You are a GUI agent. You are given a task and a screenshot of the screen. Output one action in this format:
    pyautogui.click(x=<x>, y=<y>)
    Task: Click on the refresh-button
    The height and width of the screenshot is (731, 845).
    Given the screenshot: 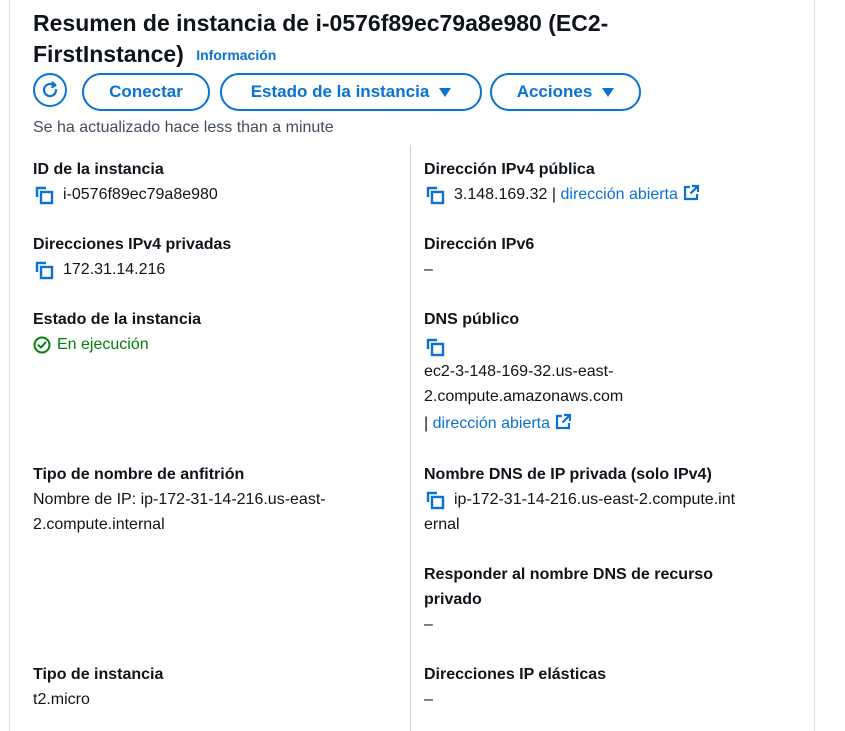 What is the action you would take?
    pyautogui.click(x=50, y=90)
    